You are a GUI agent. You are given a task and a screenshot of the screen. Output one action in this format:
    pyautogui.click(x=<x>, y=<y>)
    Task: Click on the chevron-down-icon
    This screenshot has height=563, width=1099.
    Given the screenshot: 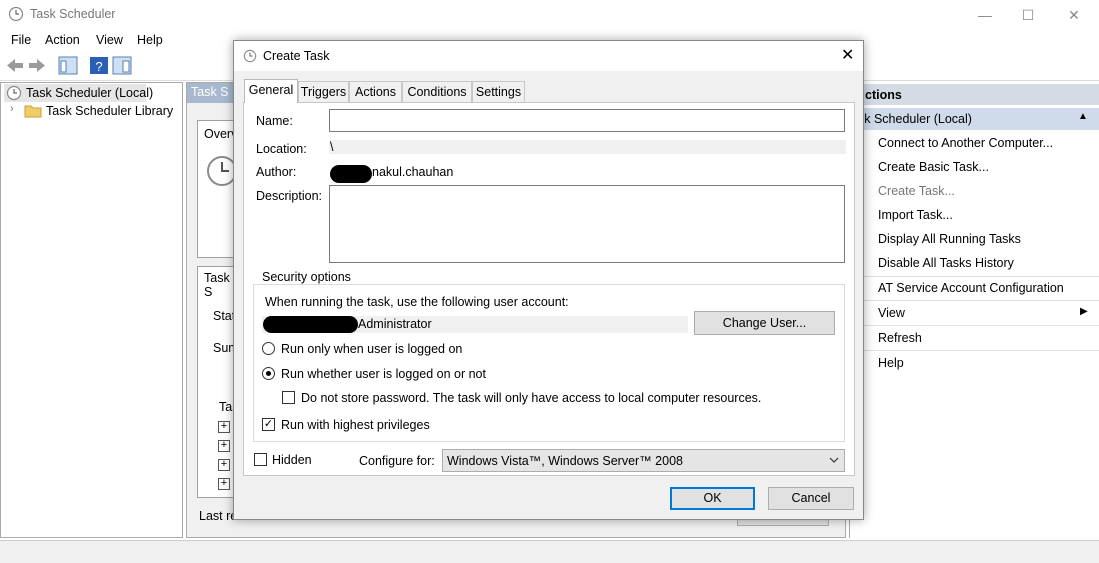 What is the action you would take?
    pyautogui.click(x=834, y=460)
    